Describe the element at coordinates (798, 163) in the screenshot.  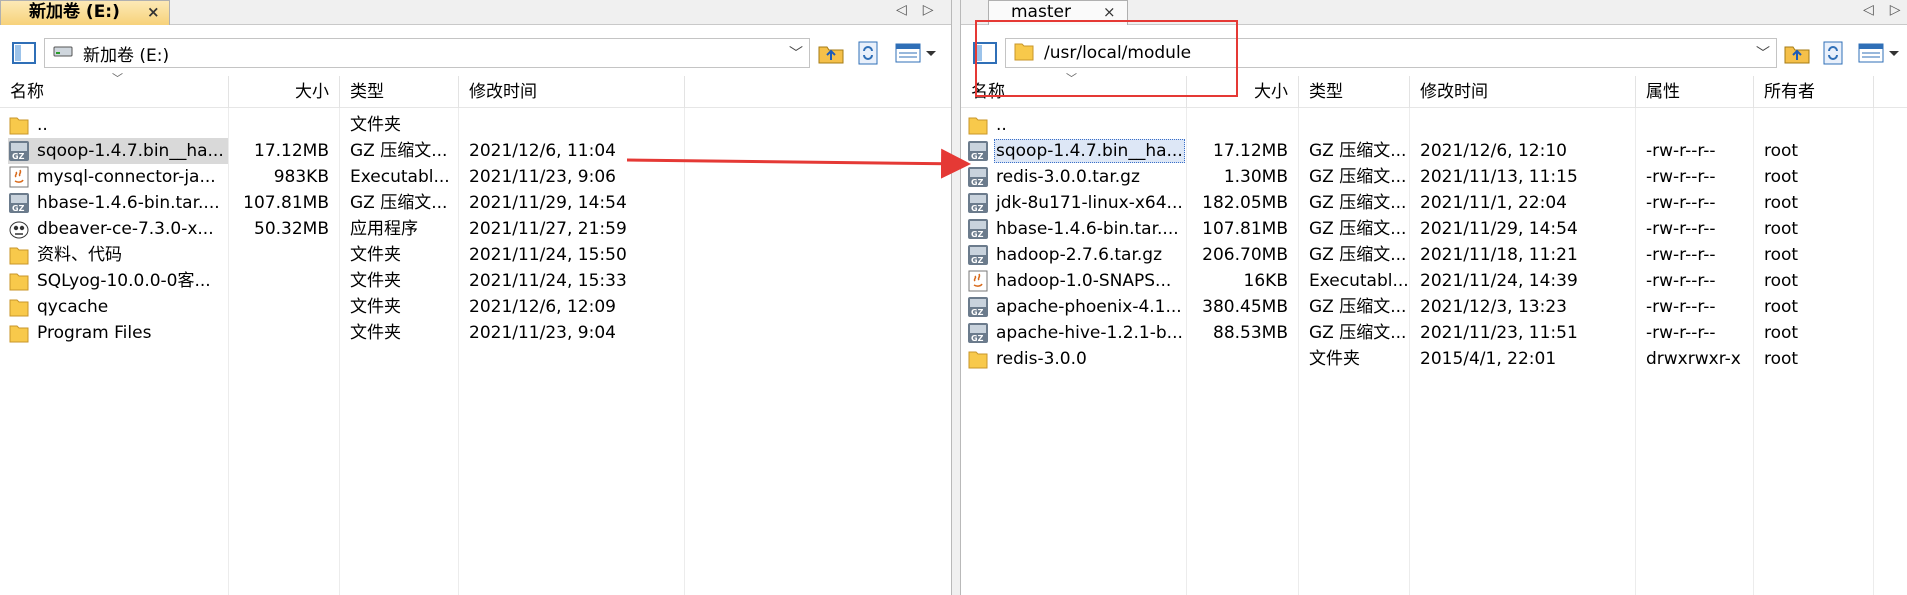
I see `annotation-arrow` at that location.